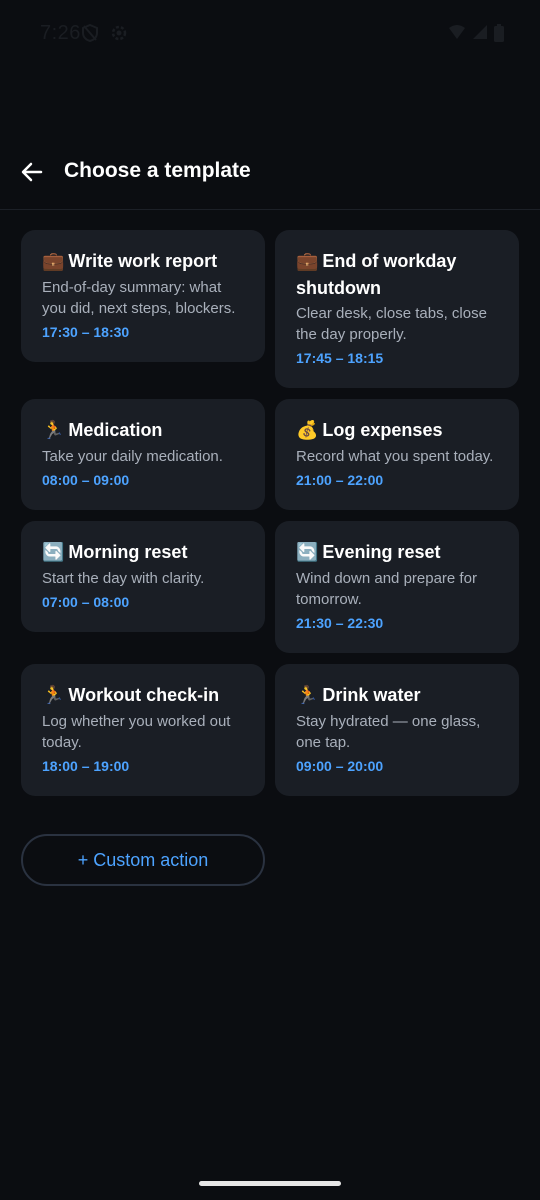 The height and width of the screenshot is (1200, 540). What do you see at coordinates (86, 480) in the screenshot?
I see `card-time: 08:00 – 09:00` at bounding box center [86, 480].